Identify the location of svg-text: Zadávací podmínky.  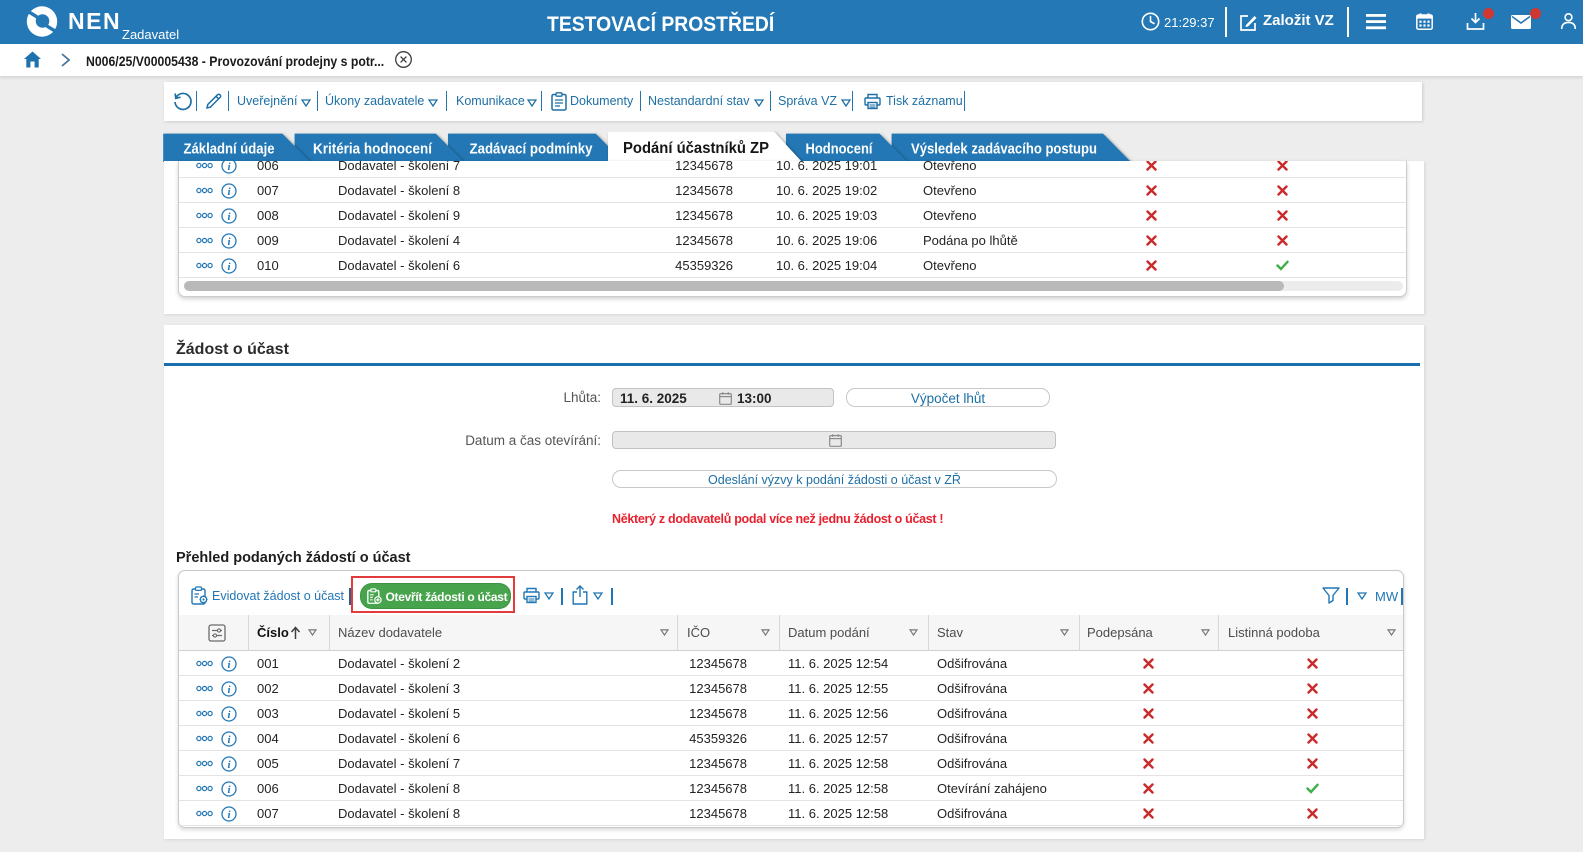
(532, 149).